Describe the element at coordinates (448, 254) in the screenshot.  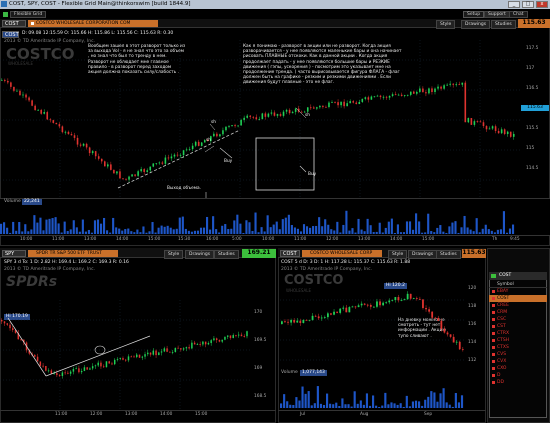
I see `cost-daily-studies-button: Studies` at that location.